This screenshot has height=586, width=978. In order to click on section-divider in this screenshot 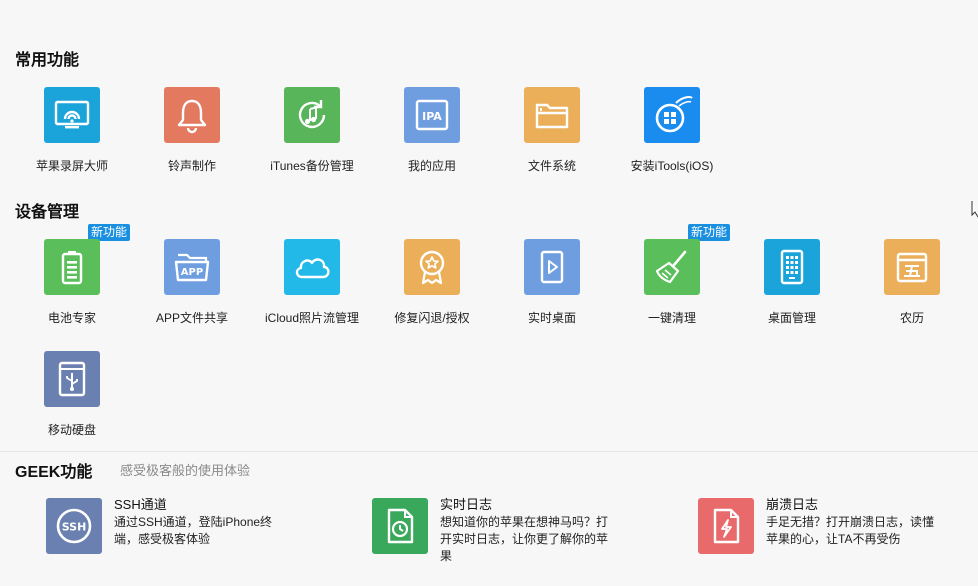, I will do `click(489, 451)`.